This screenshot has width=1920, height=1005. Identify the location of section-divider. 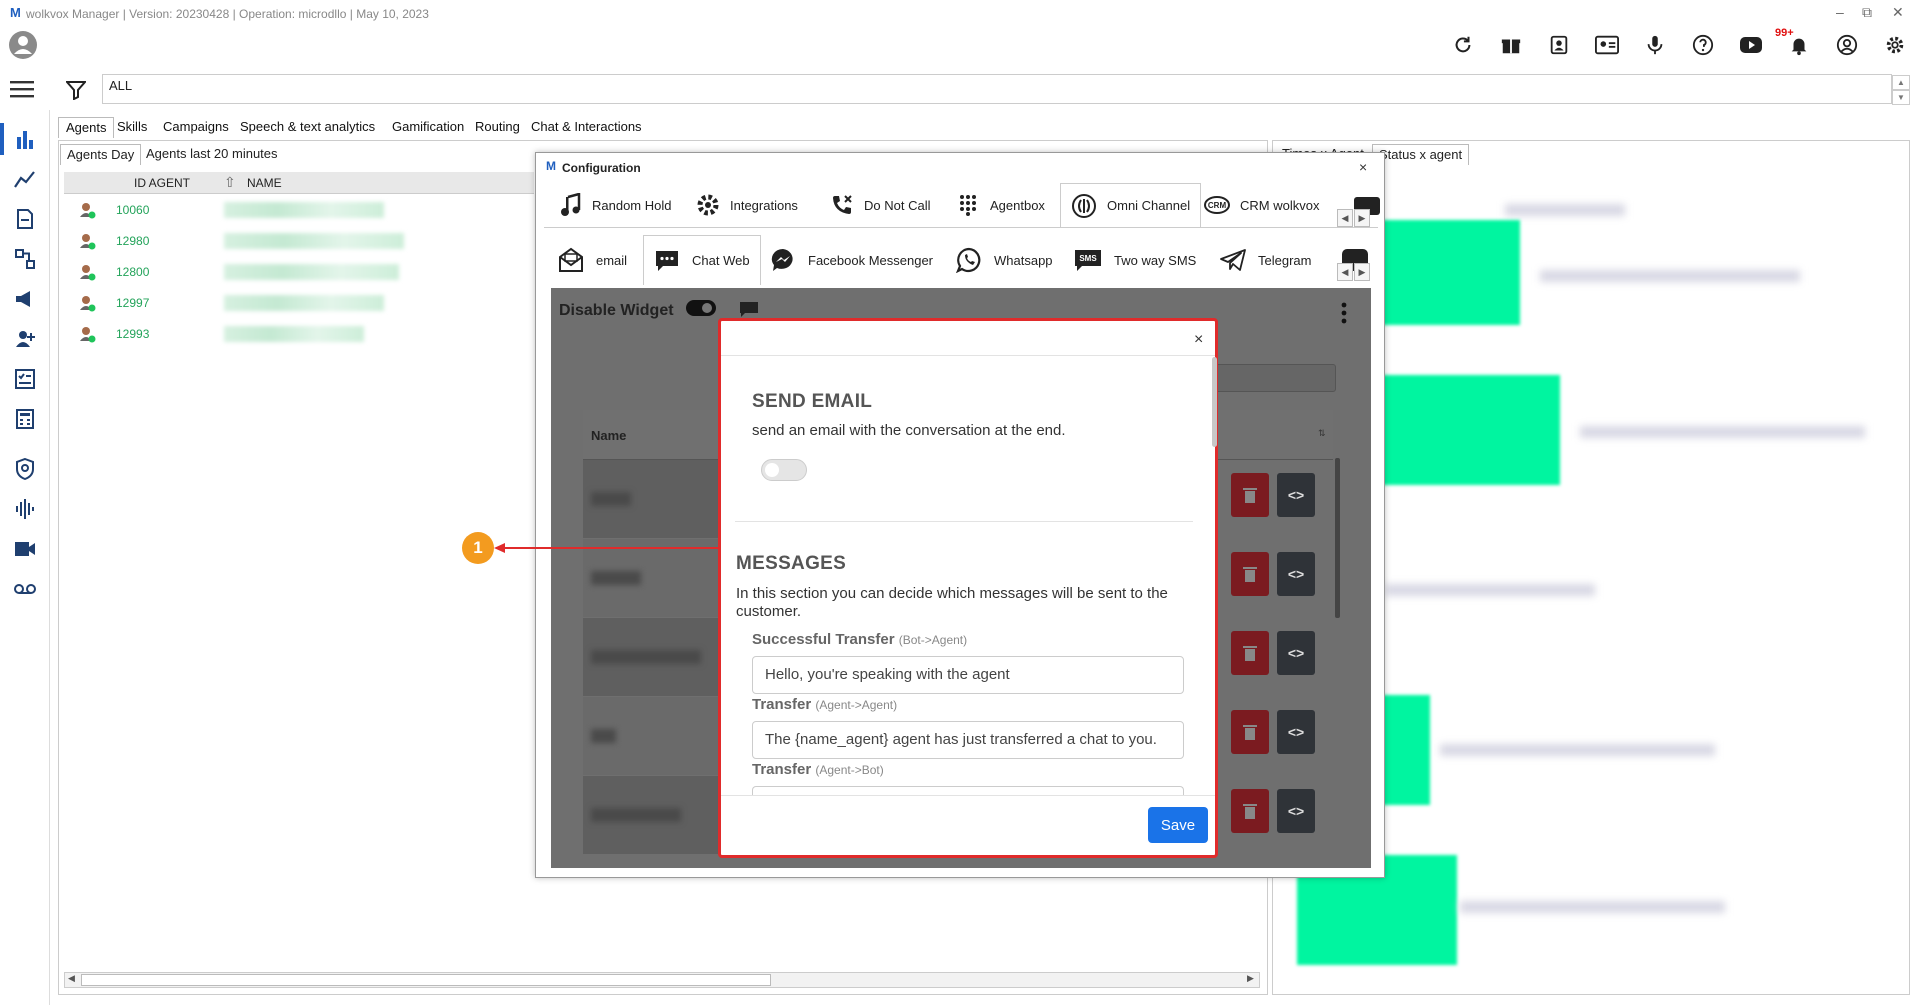
(964, 521).